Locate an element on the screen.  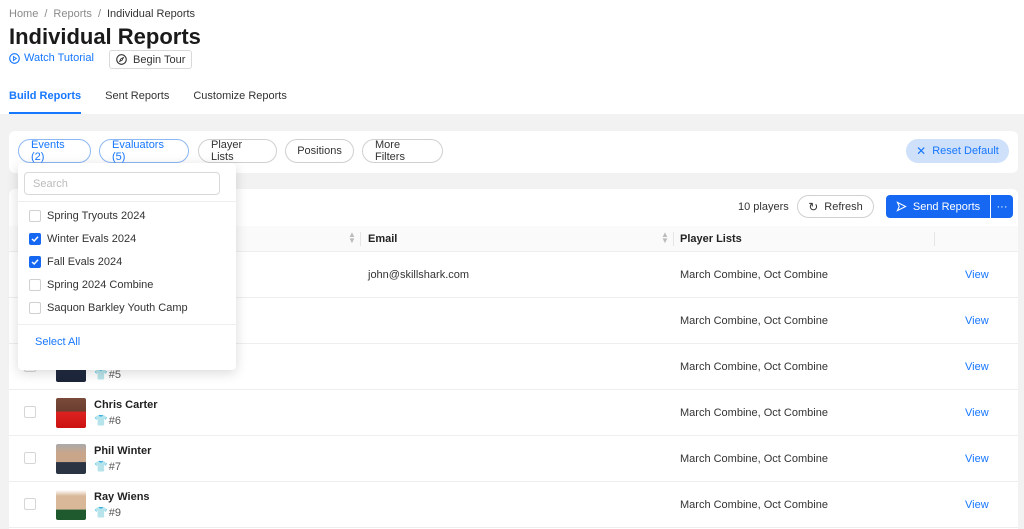
close-icon: ✕ is located at coordinates (921, 151).